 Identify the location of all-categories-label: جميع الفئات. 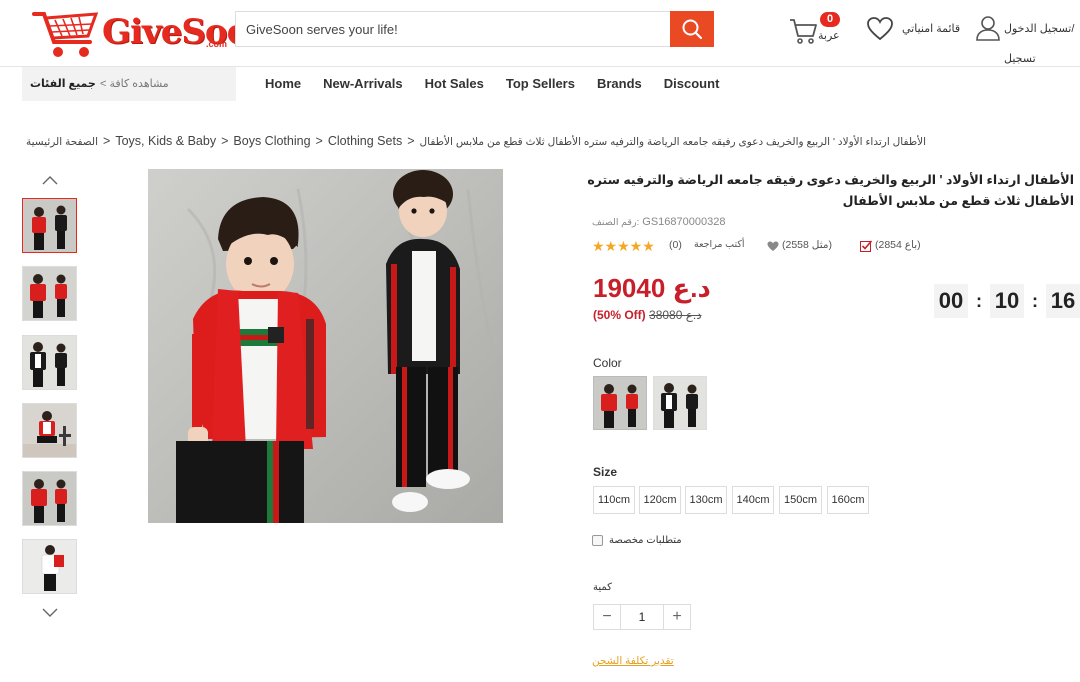
(63, 84).